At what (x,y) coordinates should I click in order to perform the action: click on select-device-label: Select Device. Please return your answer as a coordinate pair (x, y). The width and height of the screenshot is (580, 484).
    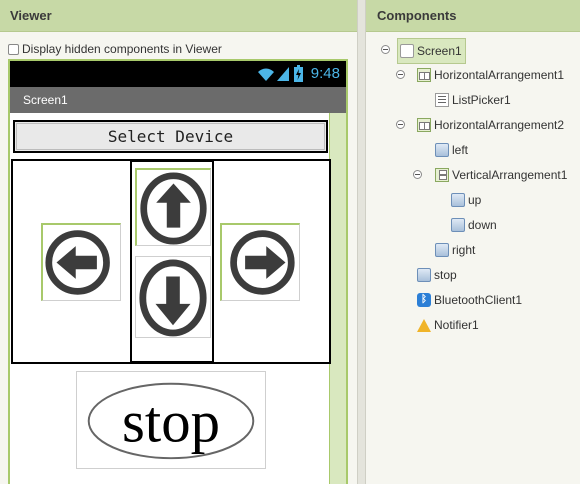
    Looking at the image, I should click on (170, 136).